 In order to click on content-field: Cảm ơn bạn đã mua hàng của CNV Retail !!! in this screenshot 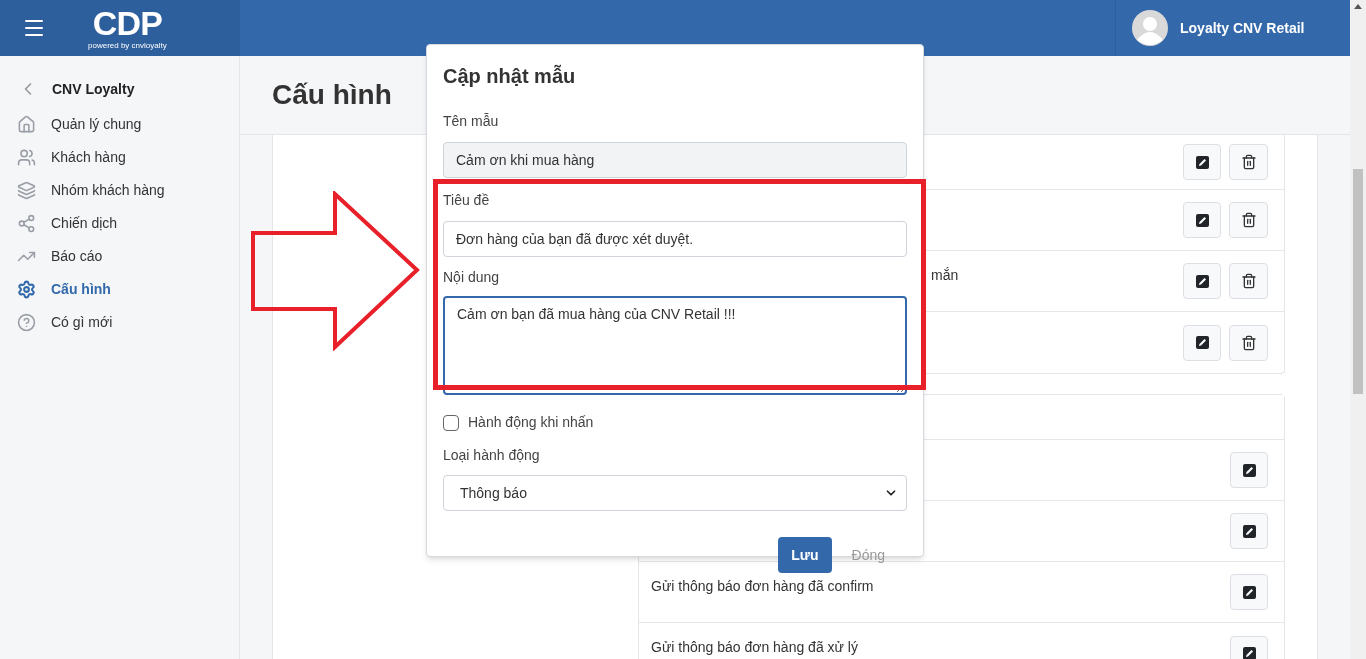, I will do `click(675, 345)`.